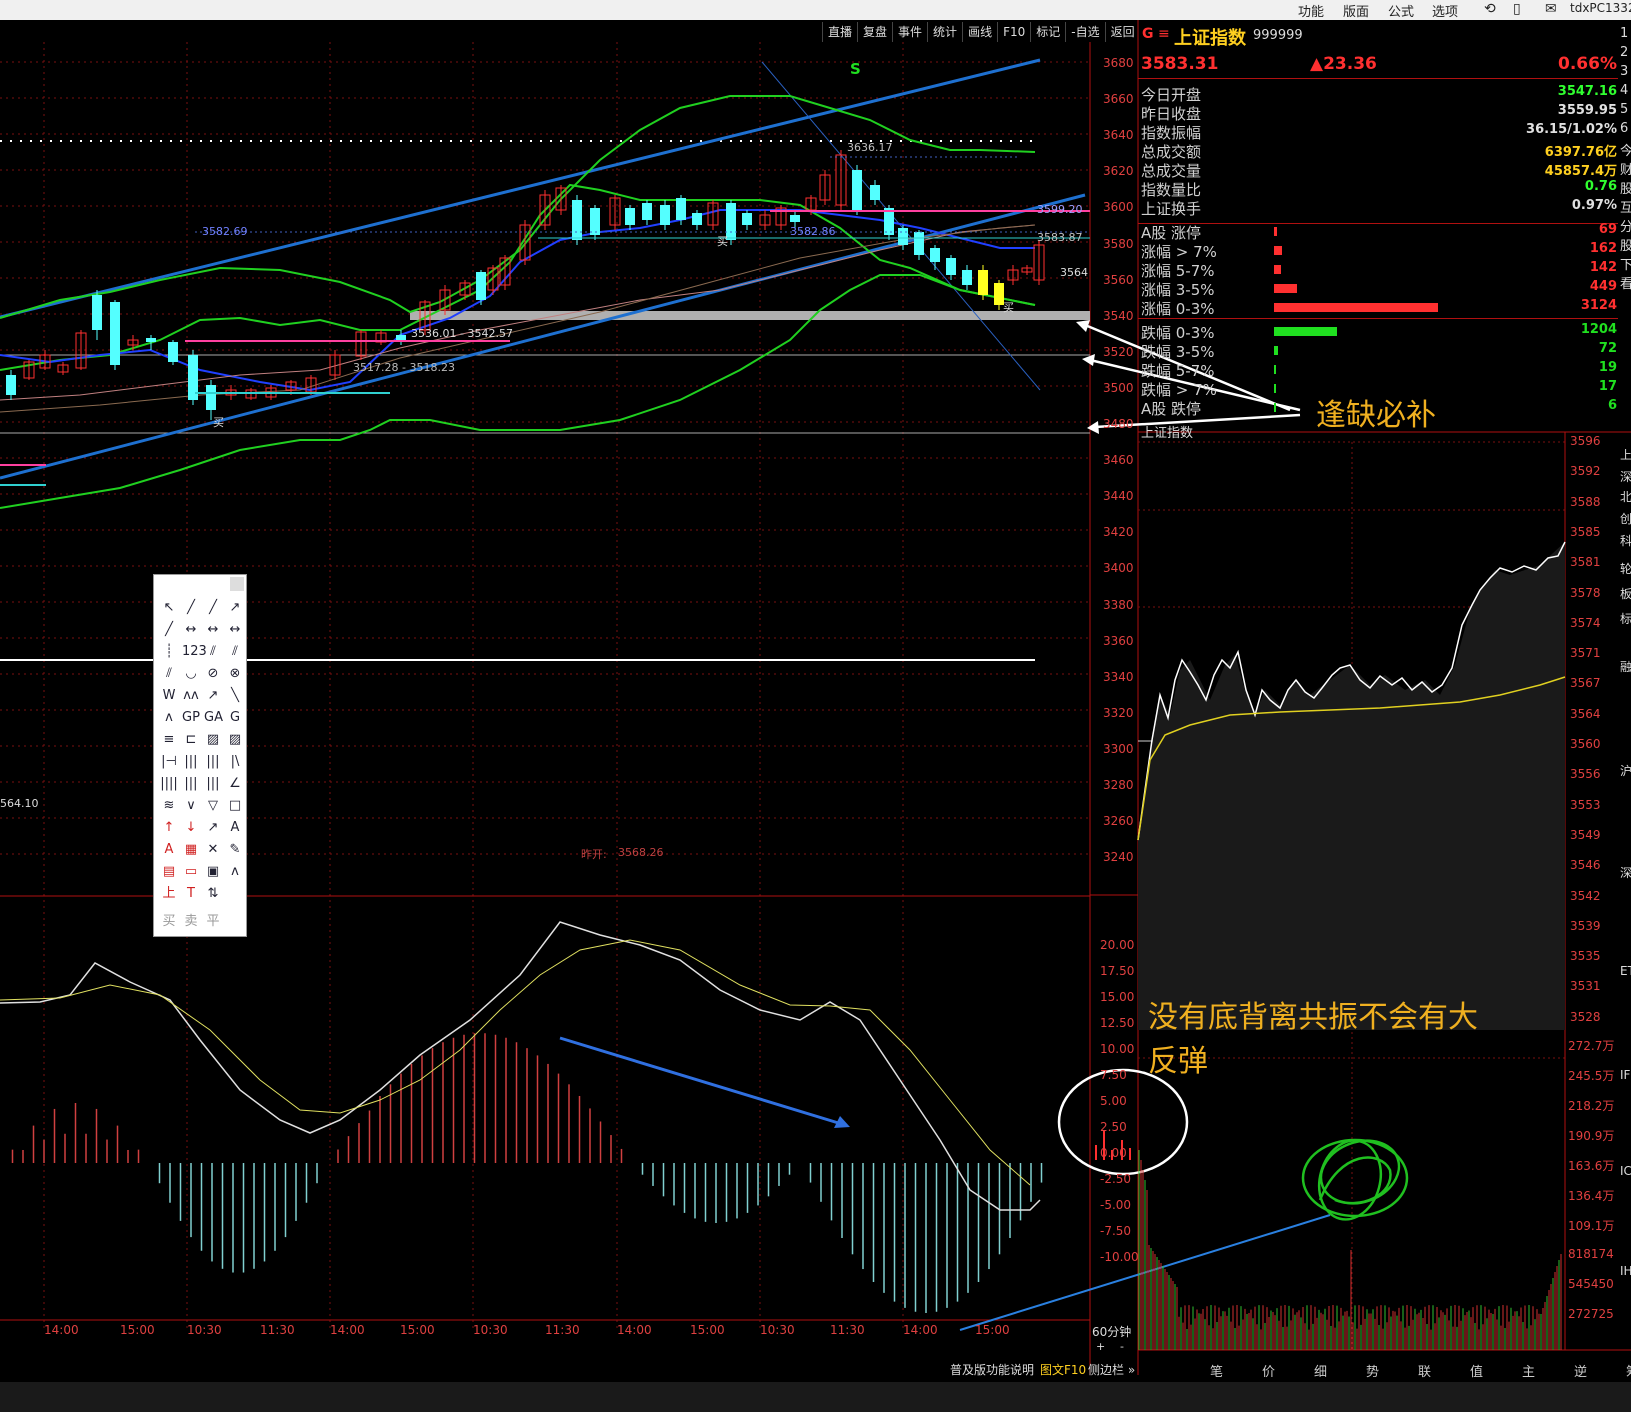 This screenshot has height=1412, width=1631. What do you see at coordinates (1624, 109) in the screenshot?
I see `right-edge-tab: 5` at bounding box center [1624, 109].